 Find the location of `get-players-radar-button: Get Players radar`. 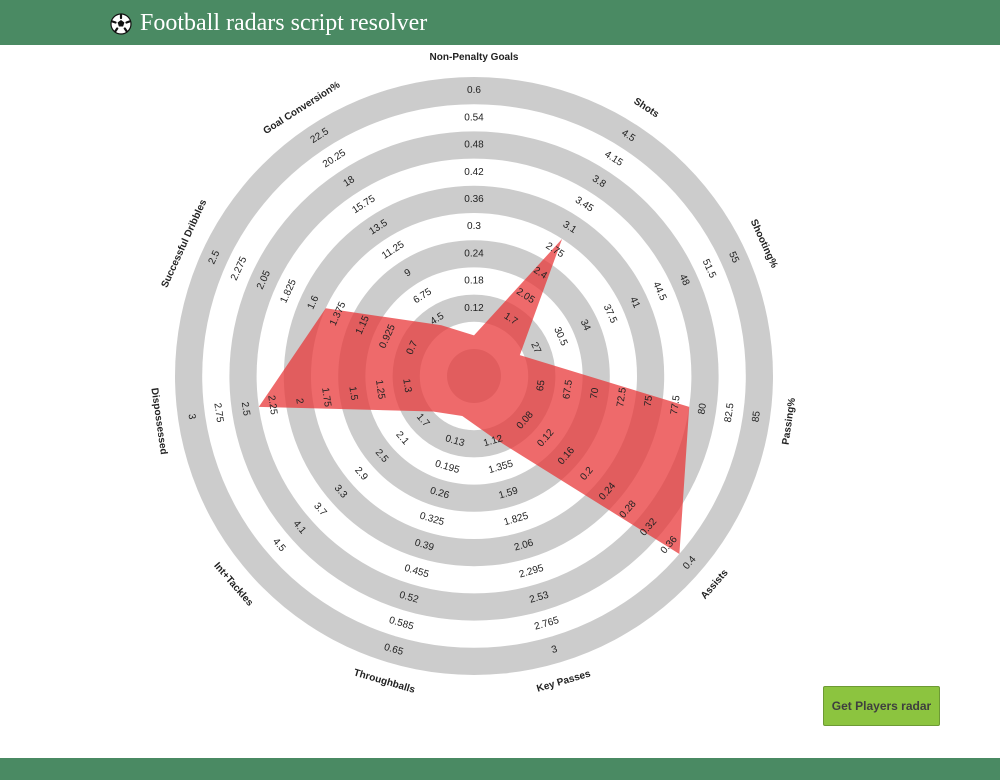

get-players-radar-button: Get Players radar is located at coordinates (881, 706).